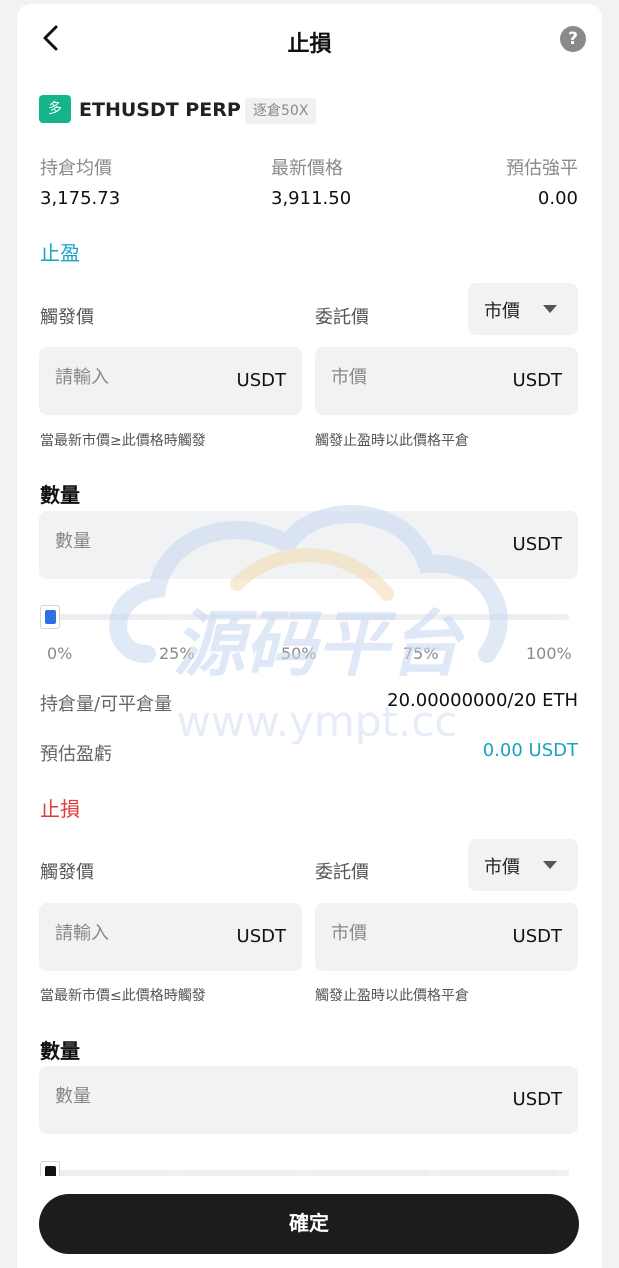 The width and height of the screenshot is (619, 1268). I want to click on slider-mark-100: 100%, so click(549, 653).